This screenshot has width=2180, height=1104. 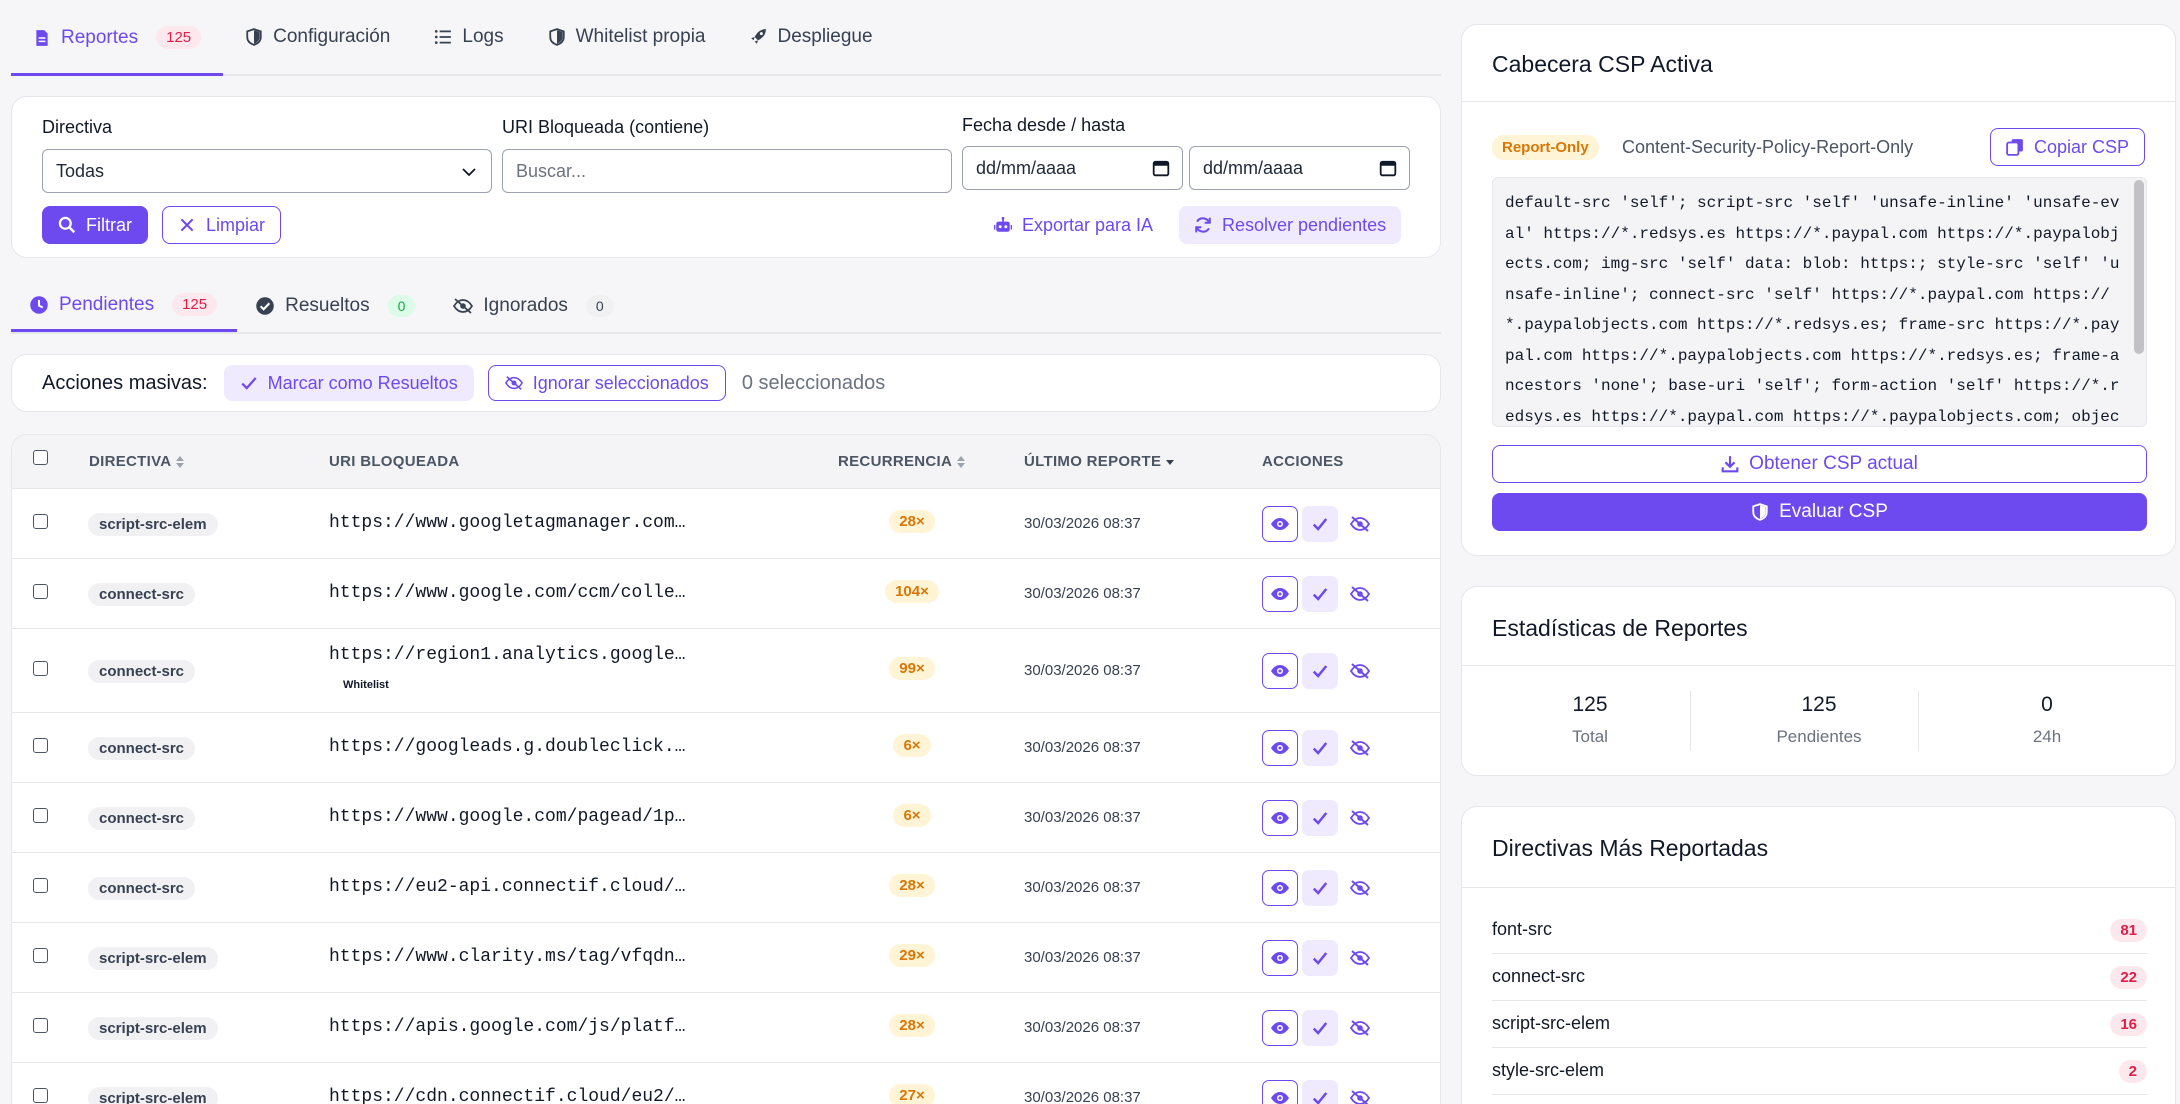 What do you see at coordinates (1082, 523) in the screenshot?
I see `last-report-date: 30/03/2026 08:37` at bounding box center [1082, 523].